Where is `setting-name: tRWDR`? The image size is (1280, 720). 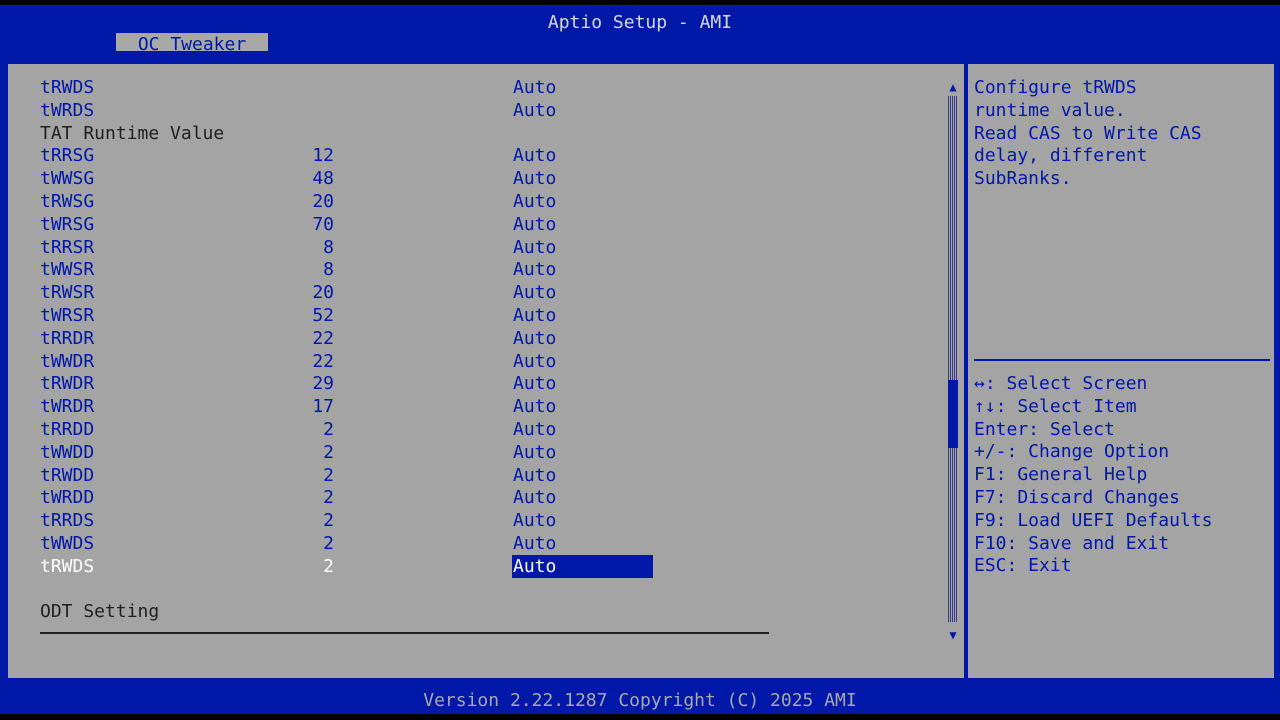
setting-name: tRWDR is located at coordinates (67, 384).